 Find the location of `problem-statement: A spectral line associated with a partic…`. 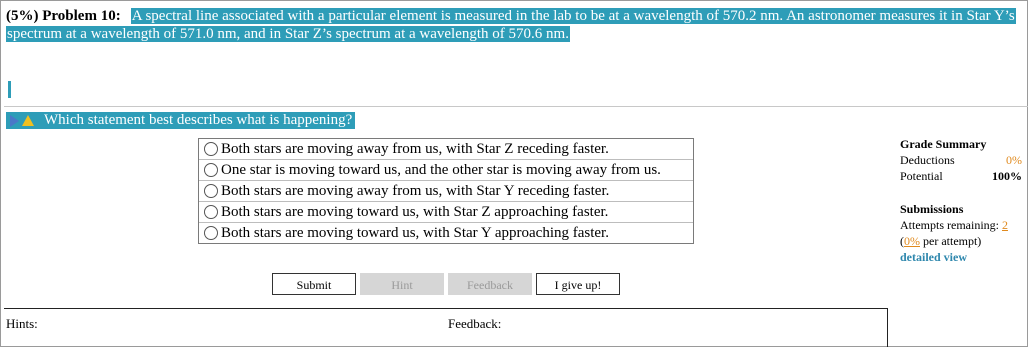

problem-statement: A spectral line associated with a partic… is located at coordinates (511, 25).